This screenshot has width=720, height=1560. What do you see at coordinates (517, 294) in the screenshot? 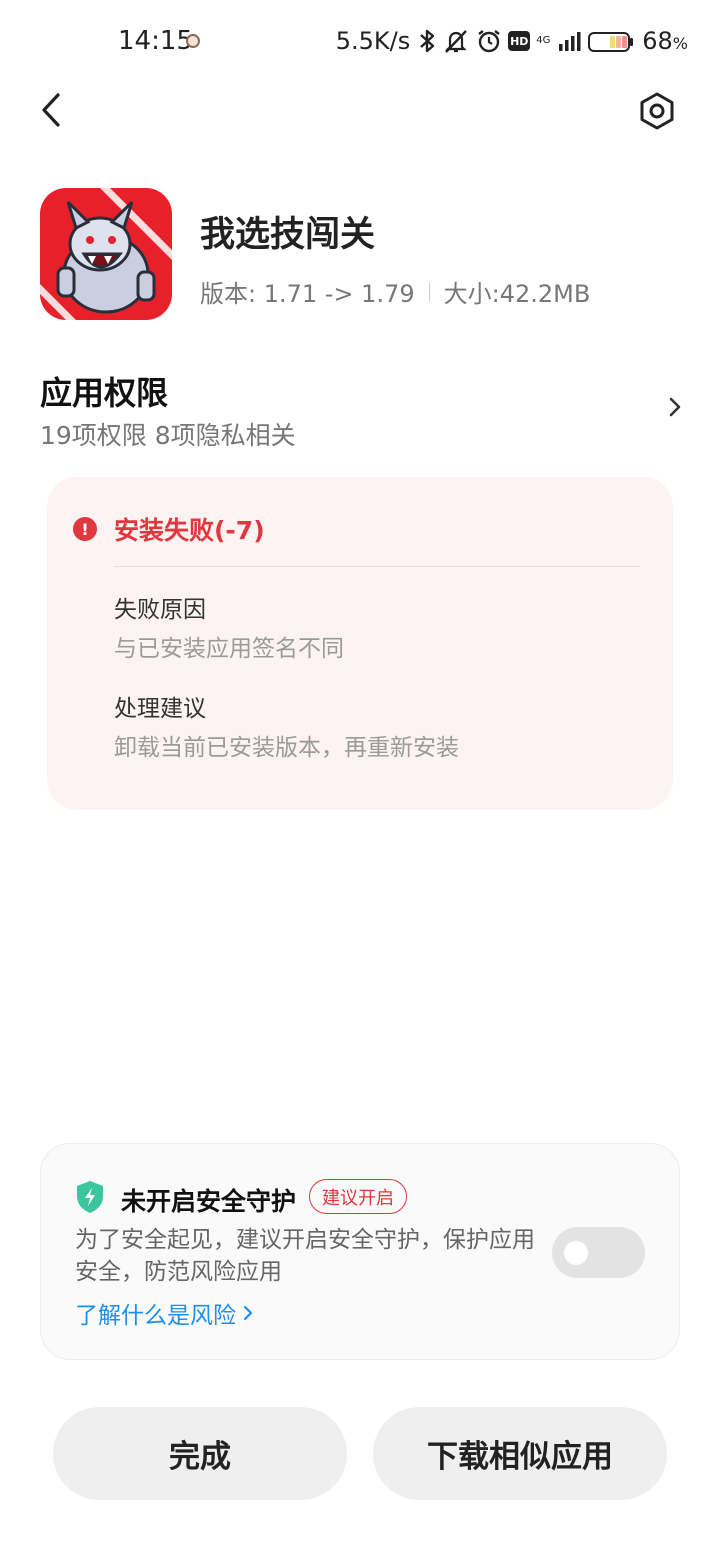
I see `app-size: 大小:42.2MB` at bounding box center [517, 294].